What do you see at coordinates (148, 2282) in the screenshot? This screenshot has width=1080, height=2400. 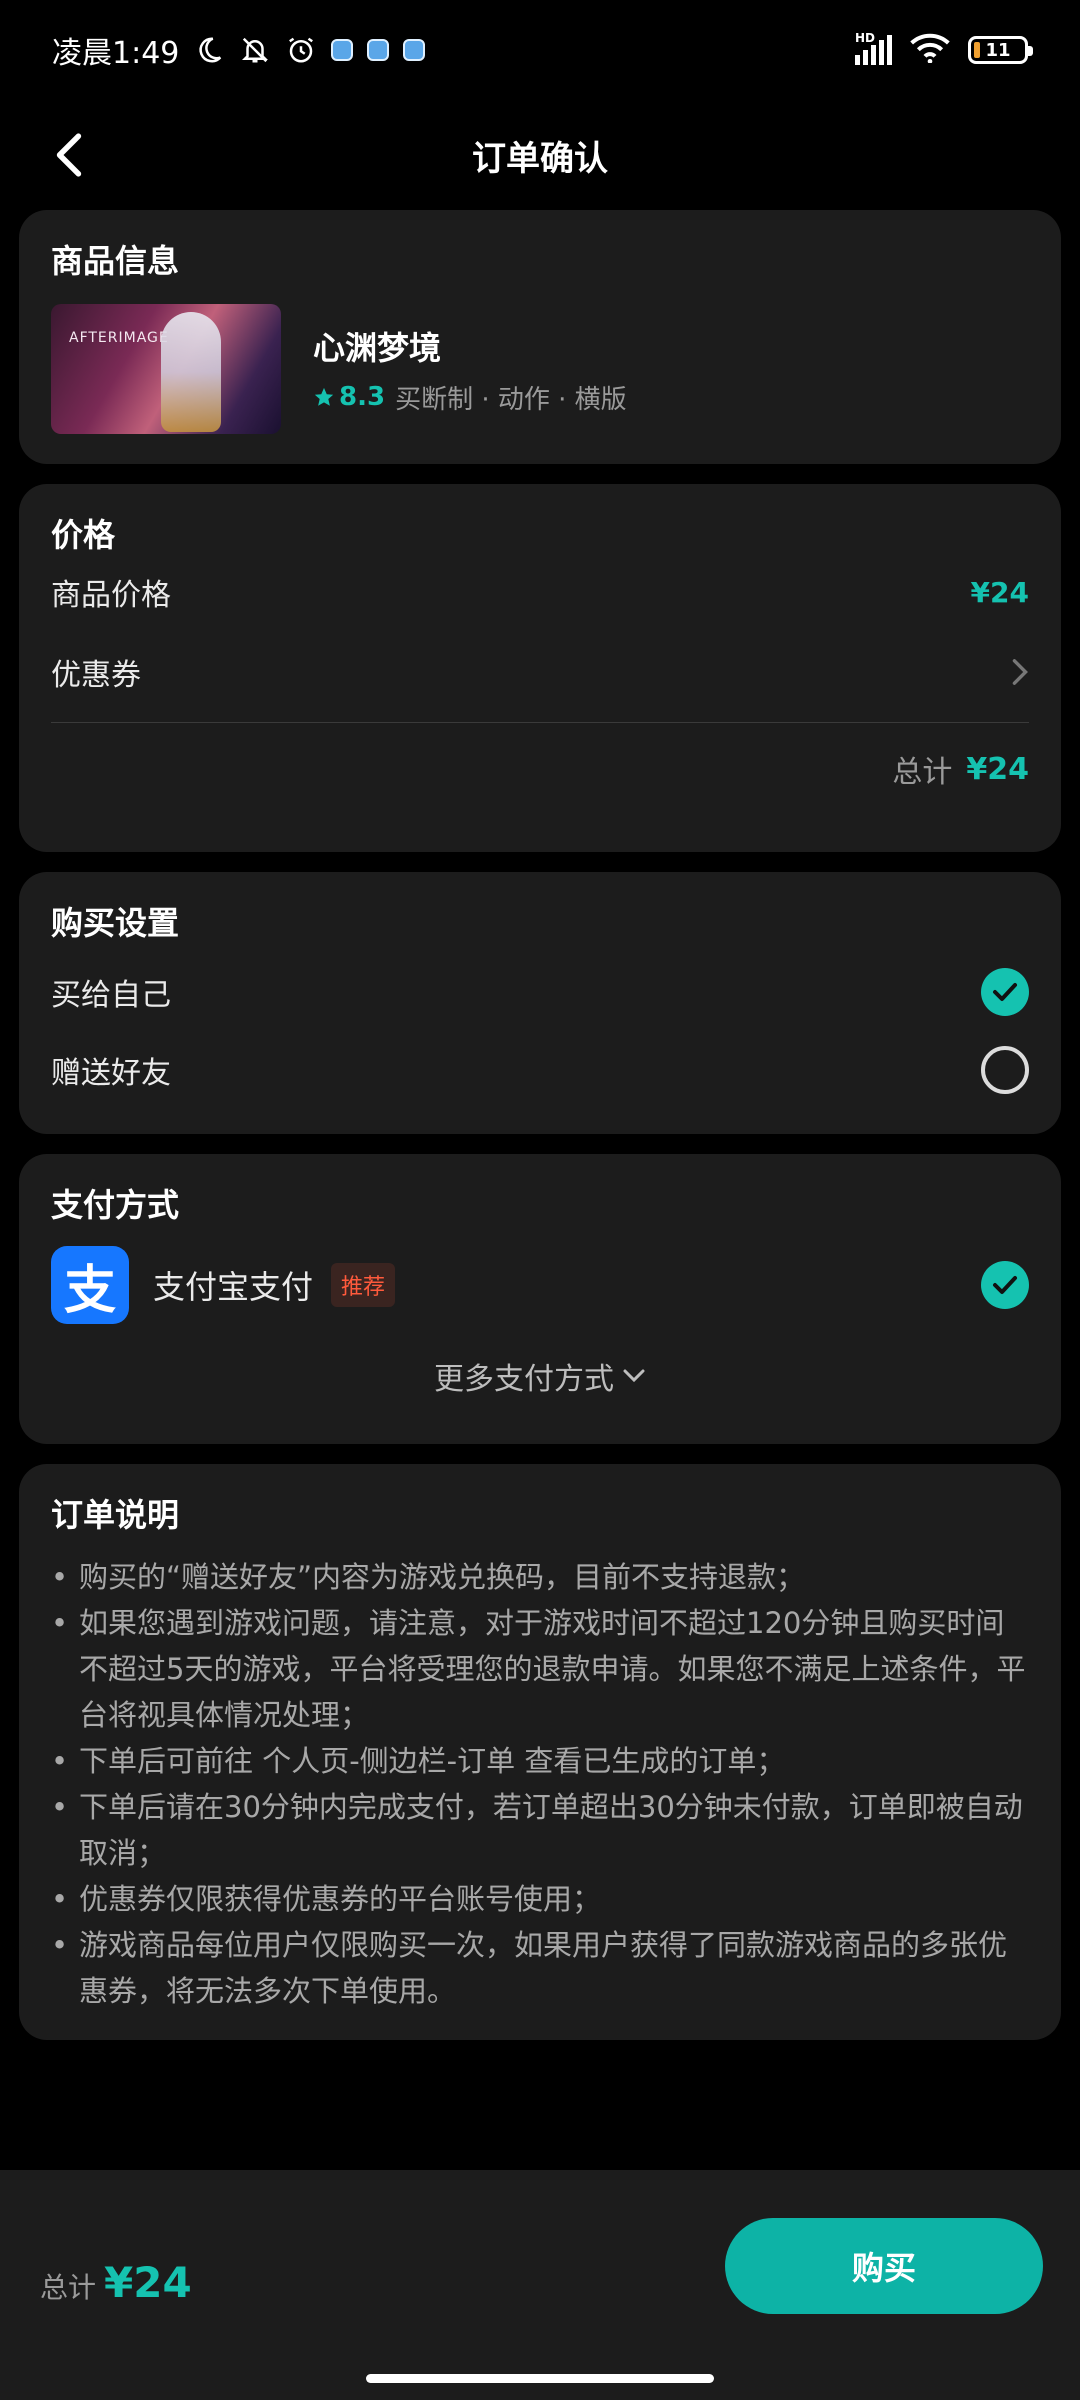 I see `bottom-total-value: ¥24` at bounding box center [148, 2282].